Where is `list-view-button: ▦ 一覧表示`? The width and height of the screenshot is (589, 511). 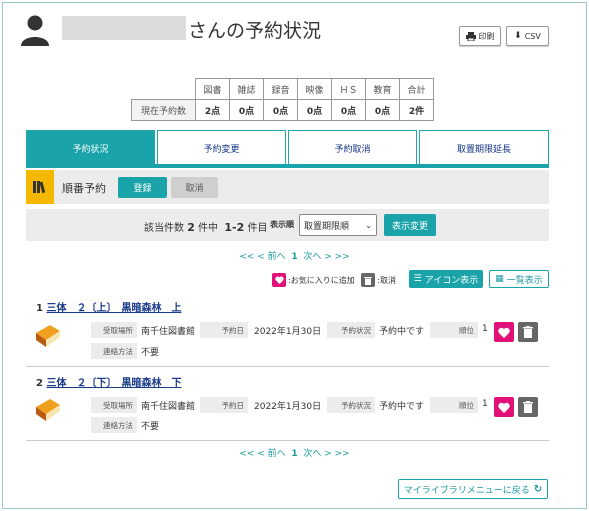
list-view-button: ▦ 一覧表示 is located at coordinates (519, 279).